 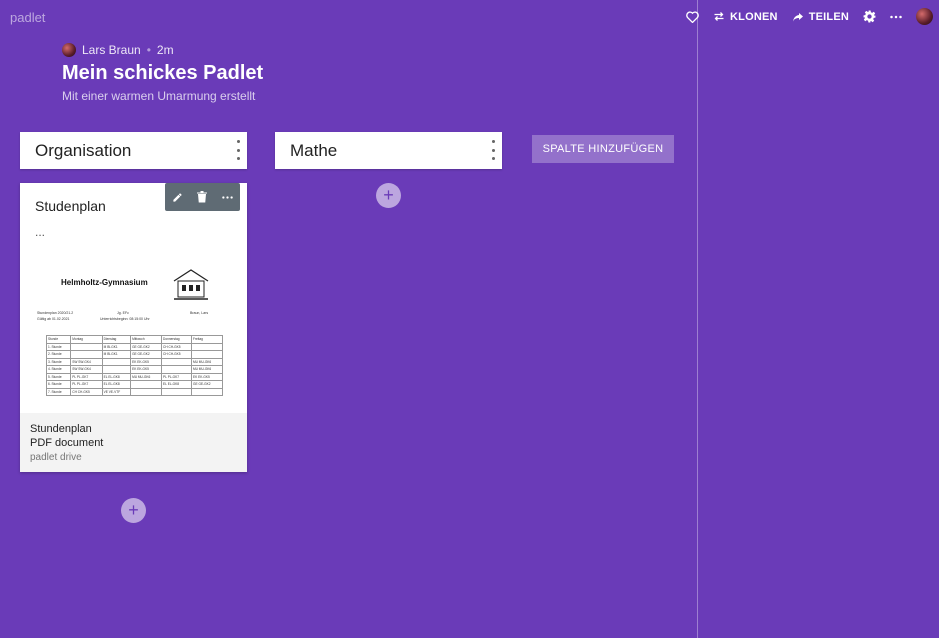 What do you see at coordinates (56, 457) in the screenshot?
I see `attachment-source: padlet drive` at bounding box center [56, 457].